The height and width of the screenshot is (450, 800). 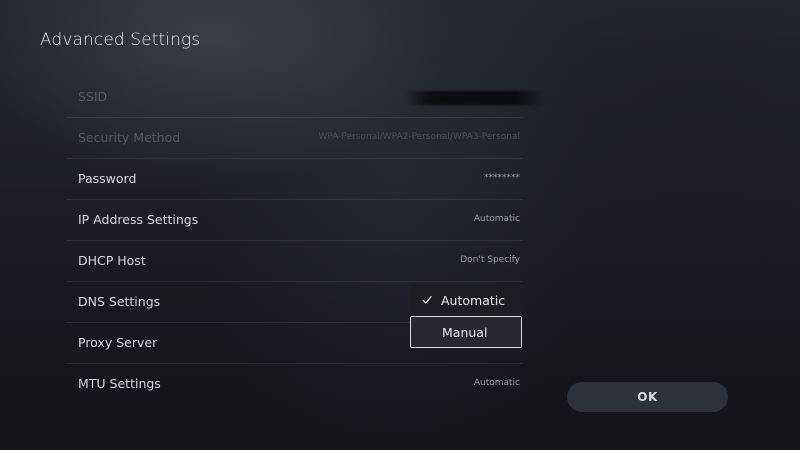 I want to click on dns-option-automatic: Automatic, so click(x=466, y=301).